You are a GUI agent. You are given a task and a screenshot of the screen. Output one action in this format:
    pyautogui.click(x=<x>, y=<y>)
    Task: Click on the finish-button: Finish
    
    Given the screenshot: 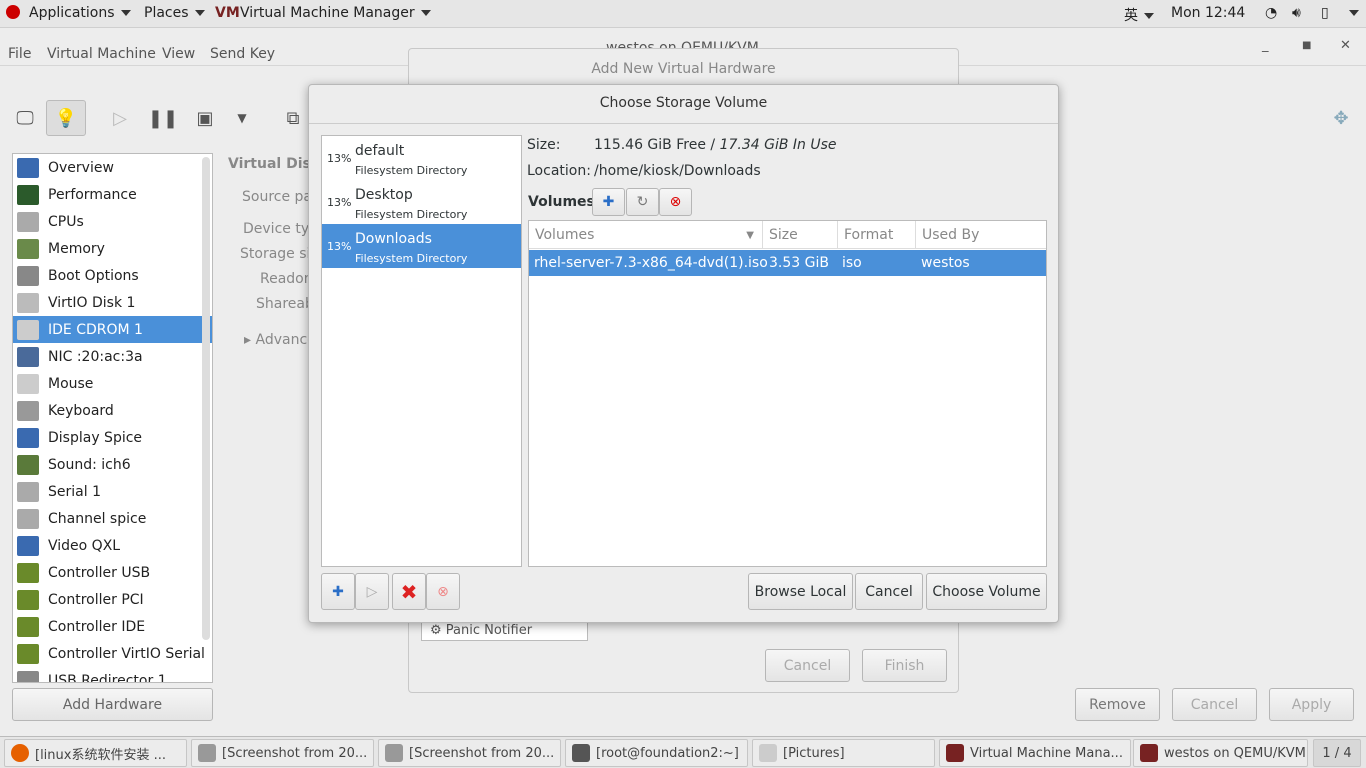 What is the action you would take?
    pyautogui.click(x=904, y=665)
    